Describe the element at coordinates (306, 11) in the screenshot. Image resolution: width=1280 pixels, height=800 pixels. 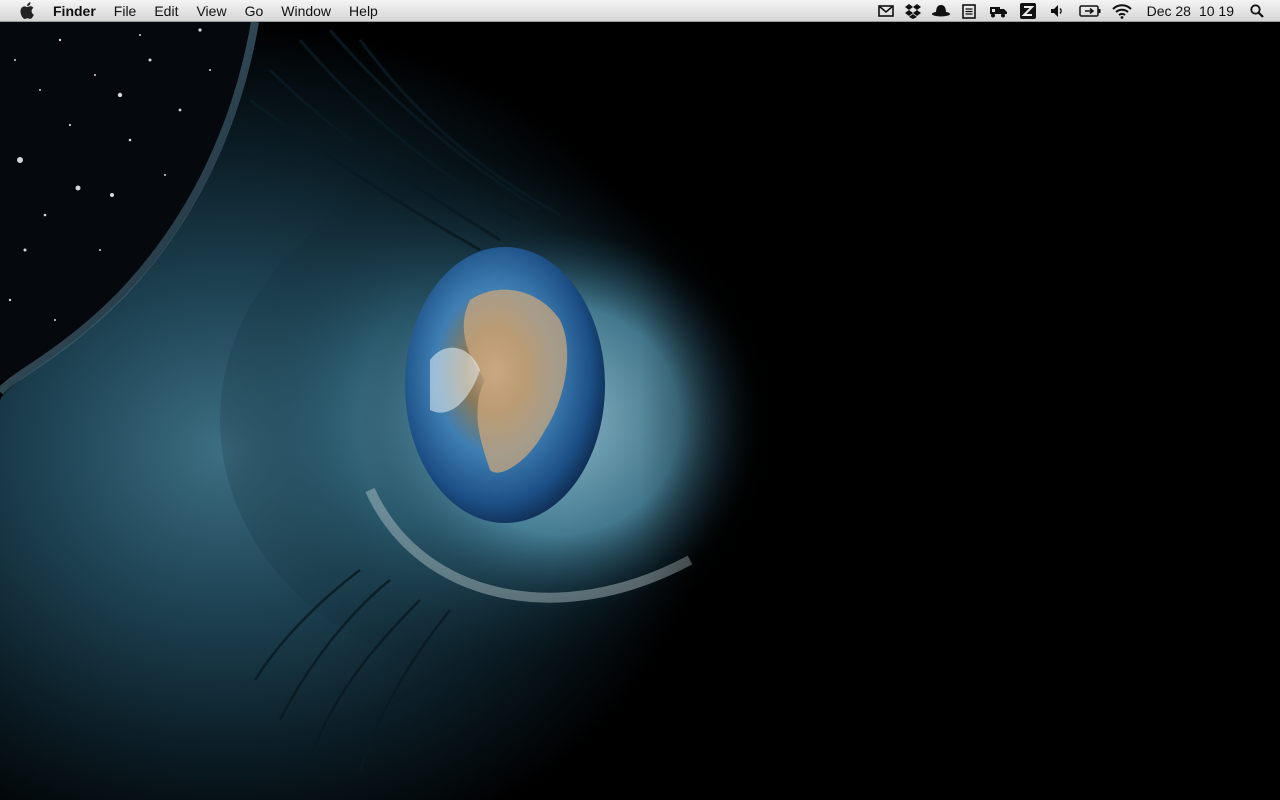
I see `menu-window: Window` at that location.